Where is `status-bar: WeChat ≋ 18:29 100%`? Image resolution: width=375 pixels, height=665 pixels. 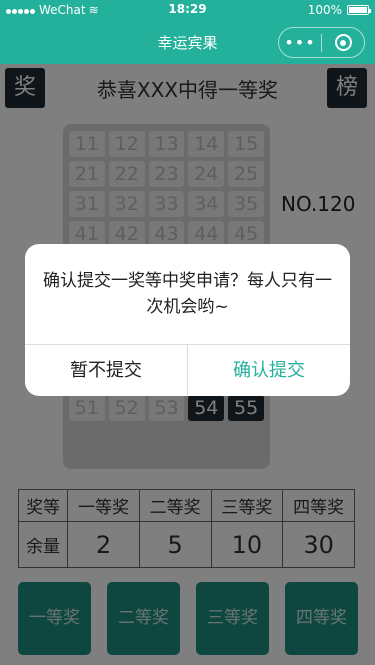
status-bar: WeChat ≋ 18:29 100% is located at coordinates (187, 10).